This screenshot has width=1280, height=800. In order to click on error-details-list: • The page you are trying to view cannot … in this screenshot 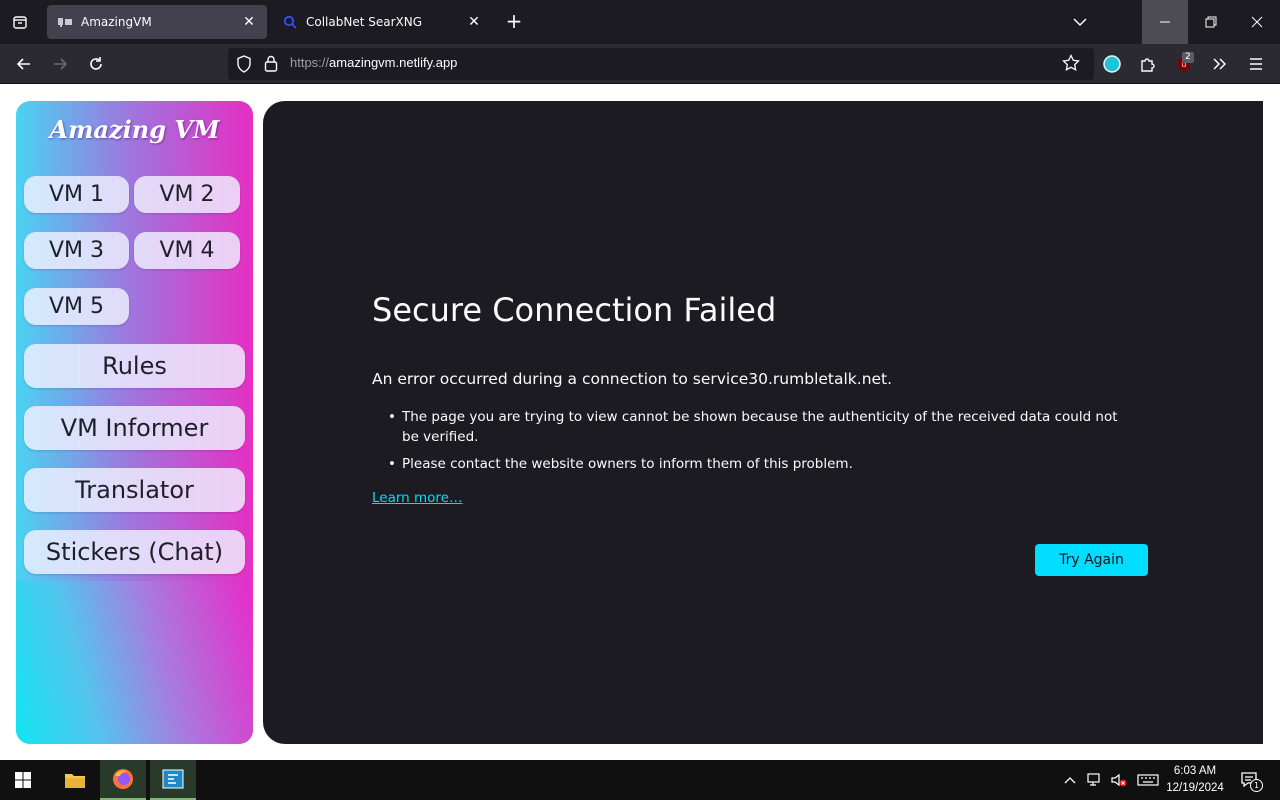, I will do `click(752, 444)`.